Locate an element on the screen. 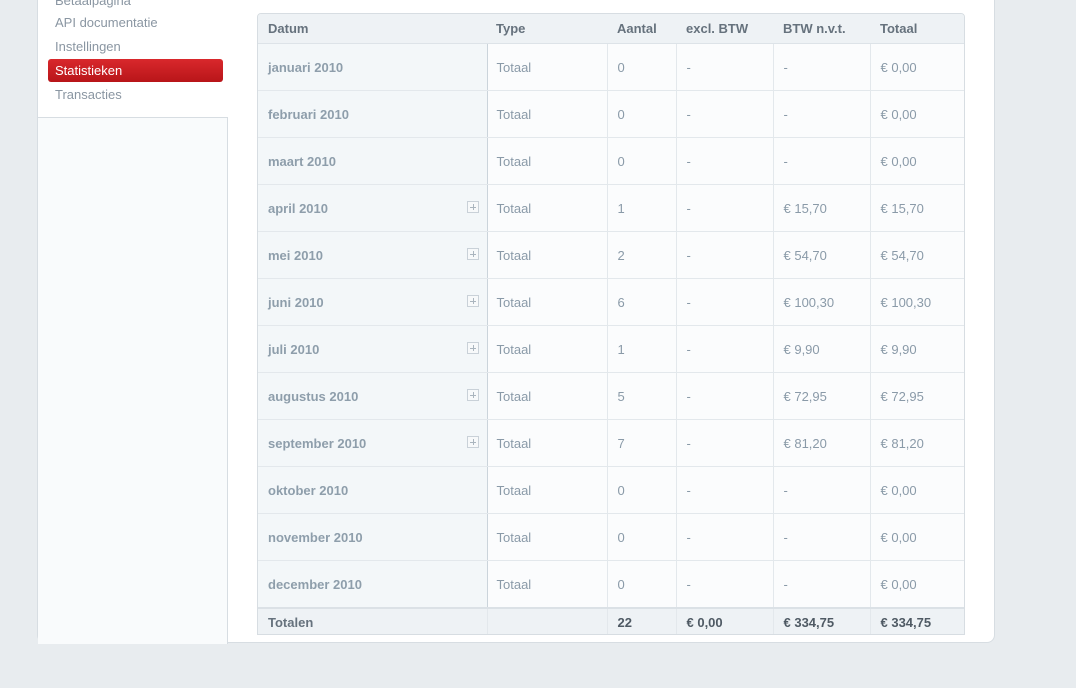  table-row: december 2010 Totaal 0 - - € 0,00 is located at coordinates (611, 584).